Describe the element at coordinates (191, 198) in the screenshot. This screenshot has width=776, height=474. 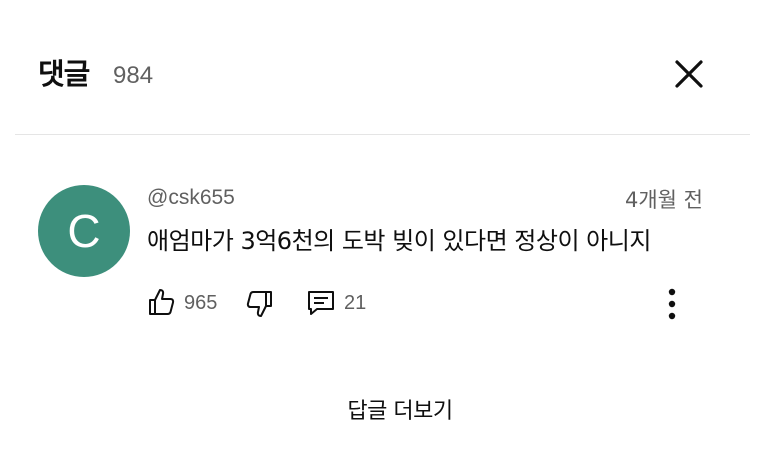
I see `comment-author: @csk655` at that location.